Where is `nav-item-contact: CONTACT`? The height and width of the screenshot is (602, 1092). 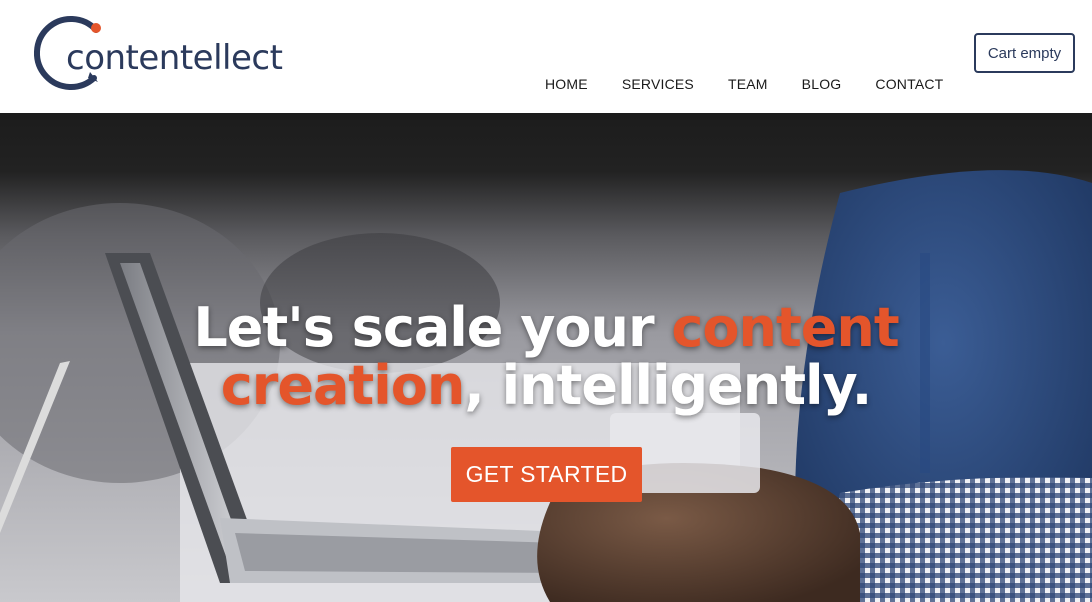 nav-item-contact: CONTACT is located at coordinates (909, 84).